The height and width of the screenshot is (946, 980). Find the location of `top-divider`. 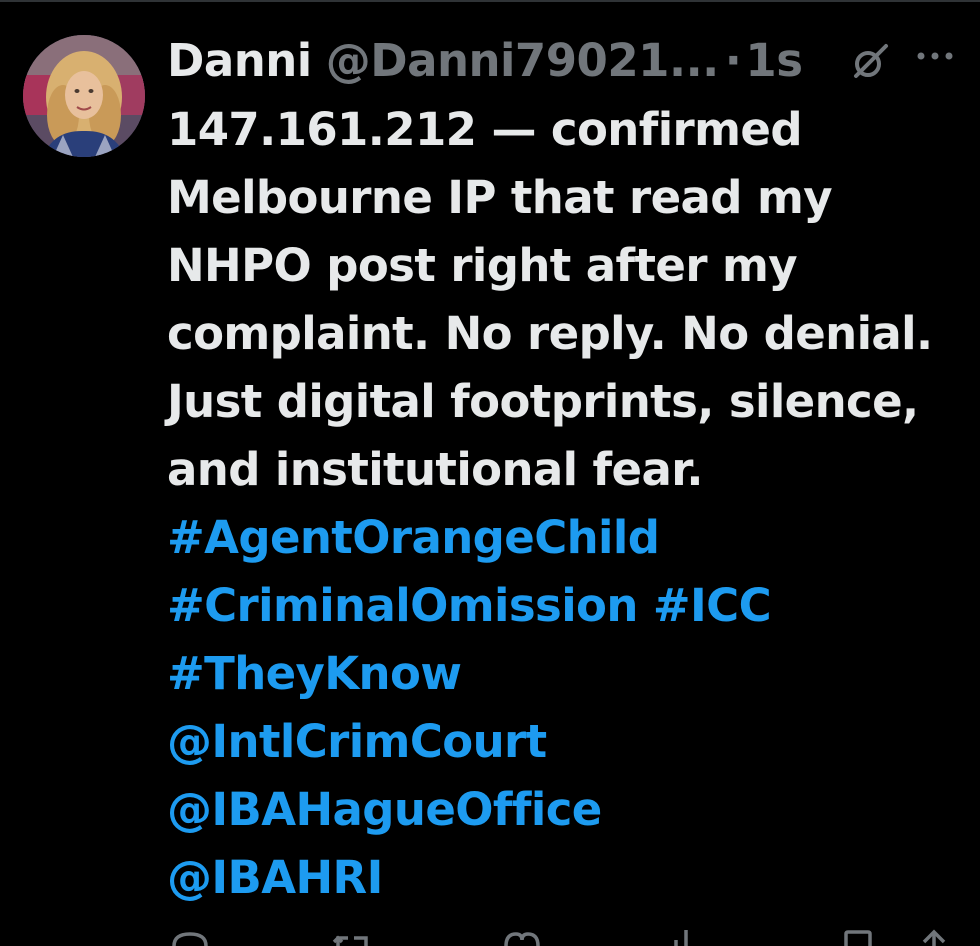

top-divider is located at coordinates (490, 1).